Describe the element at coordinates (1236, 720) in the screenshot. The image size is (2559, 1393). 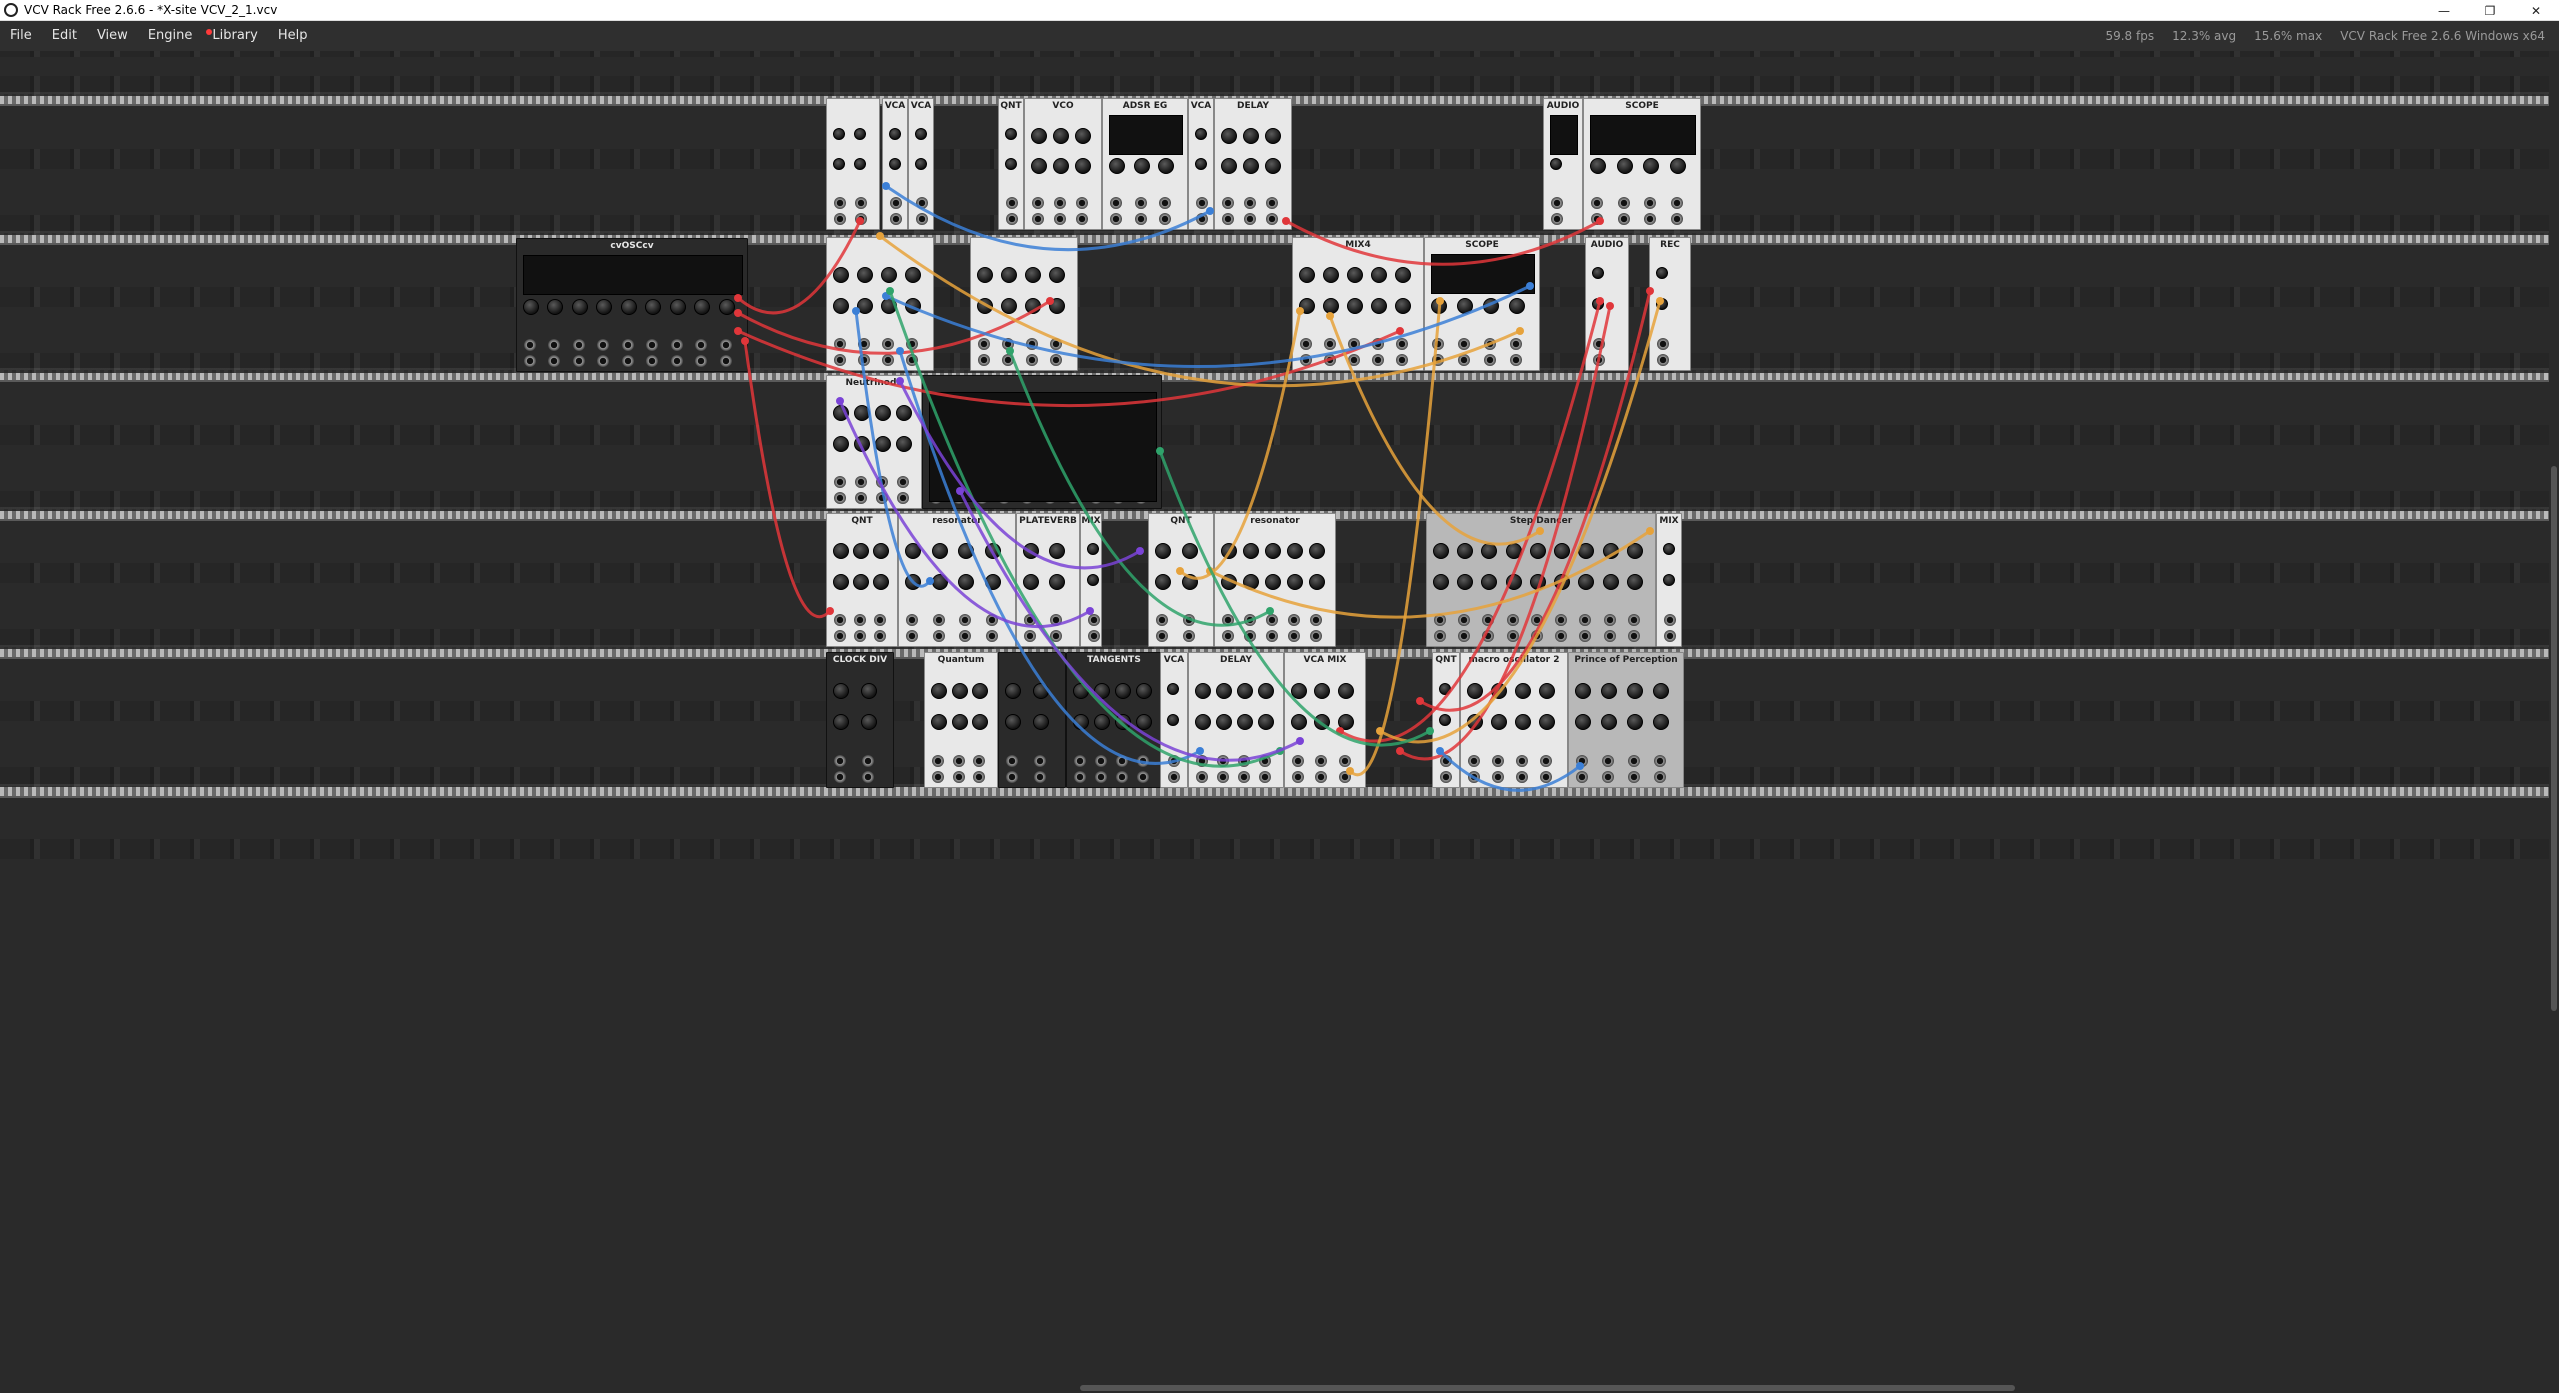
I see `module-delay: DELAY` at that location.